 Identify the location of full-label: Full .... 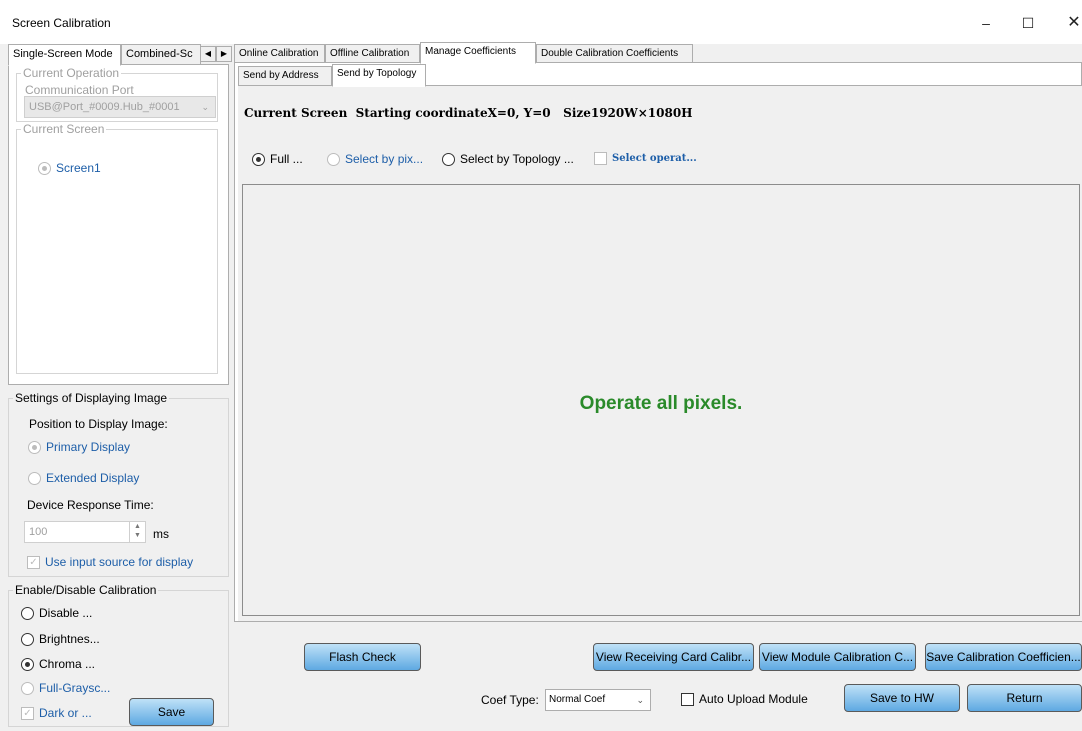
(286, 159).